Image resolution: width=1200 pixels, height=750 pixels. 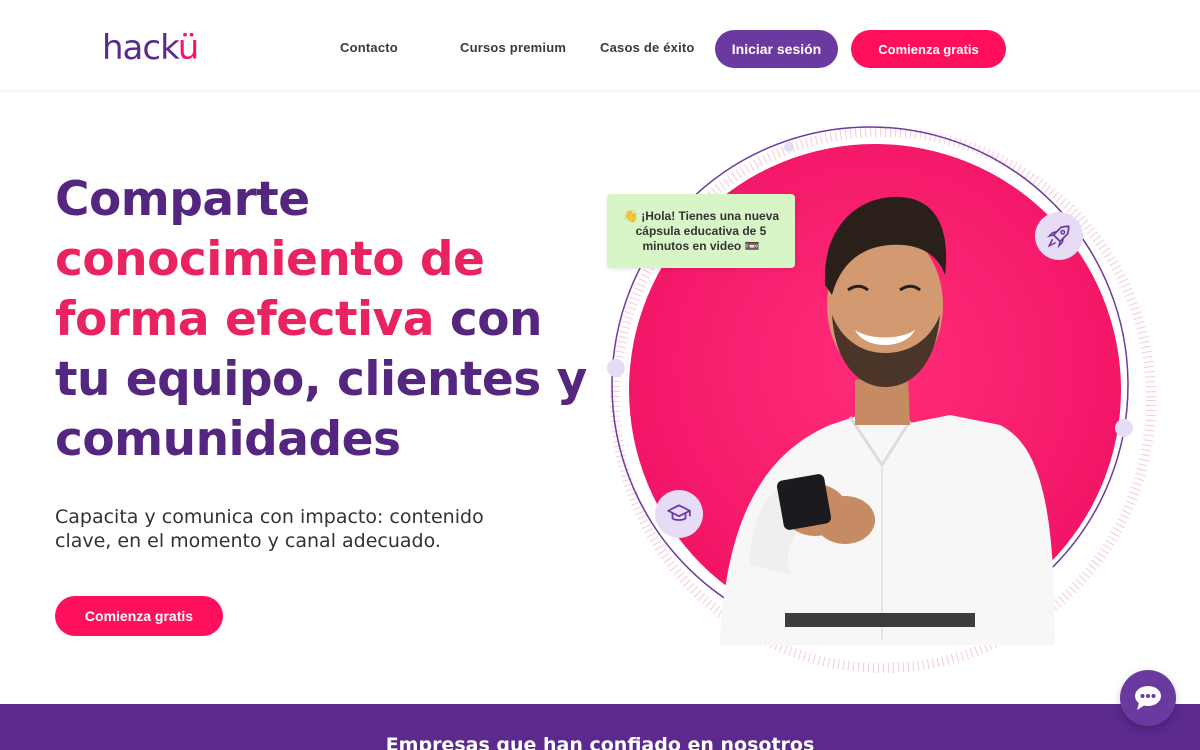 I want to click on login-button: Iniciar sesión, so click(x=776, y=49).